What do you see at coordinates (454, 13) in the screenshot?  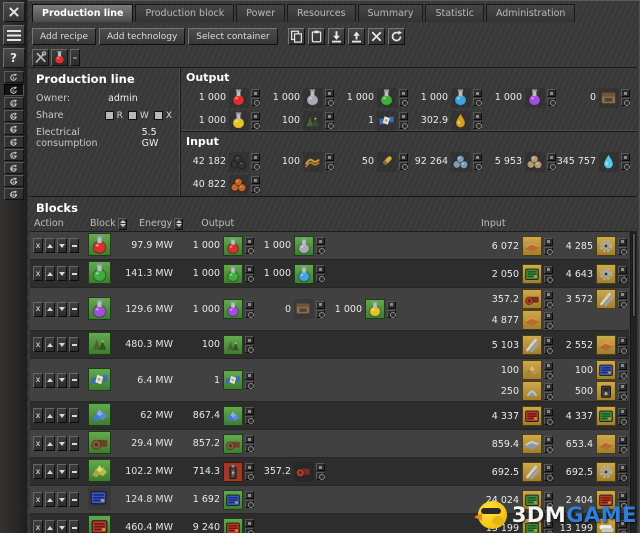 I see `tab-statistic: Statistic` at bounding box center [454, 13].